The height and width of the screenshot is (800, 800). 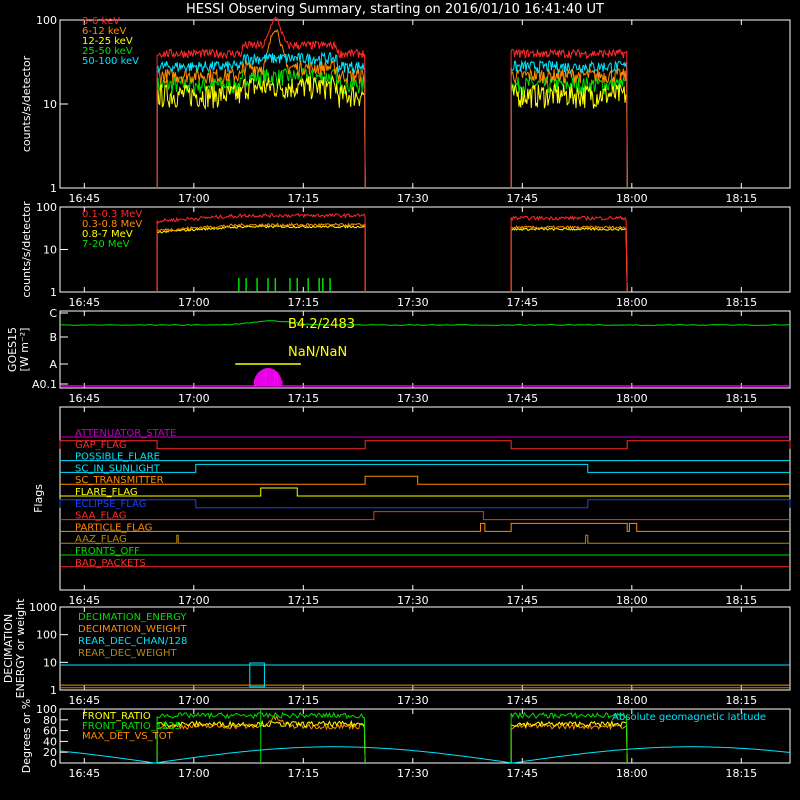 I want to click on legend-entry: MAX_DET_VS_TOT, so click(x=128, y=736).